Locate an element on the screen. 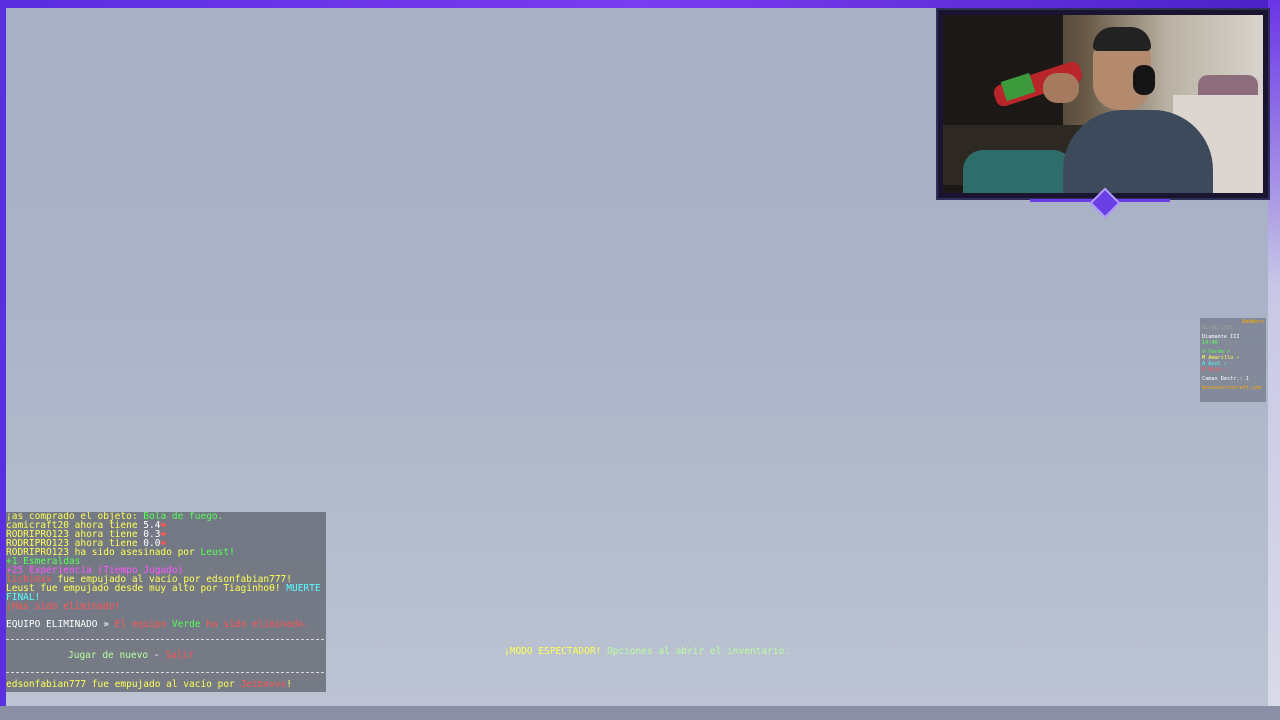 This screenshot has width=1280, height=720. scoreboard-line: Camas Destr.: 1 is located at coordinates (1225, 379).